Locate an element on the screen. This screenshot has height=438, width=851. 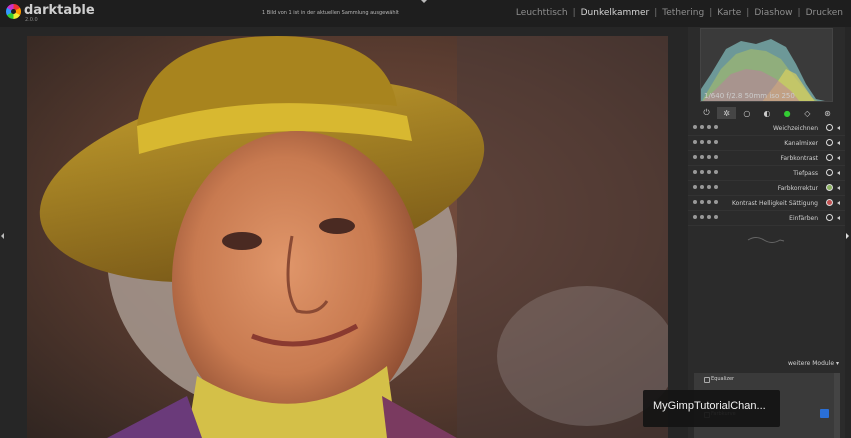
module-farbkontrast: Farbkontrast is located at coordinates (766, 158).